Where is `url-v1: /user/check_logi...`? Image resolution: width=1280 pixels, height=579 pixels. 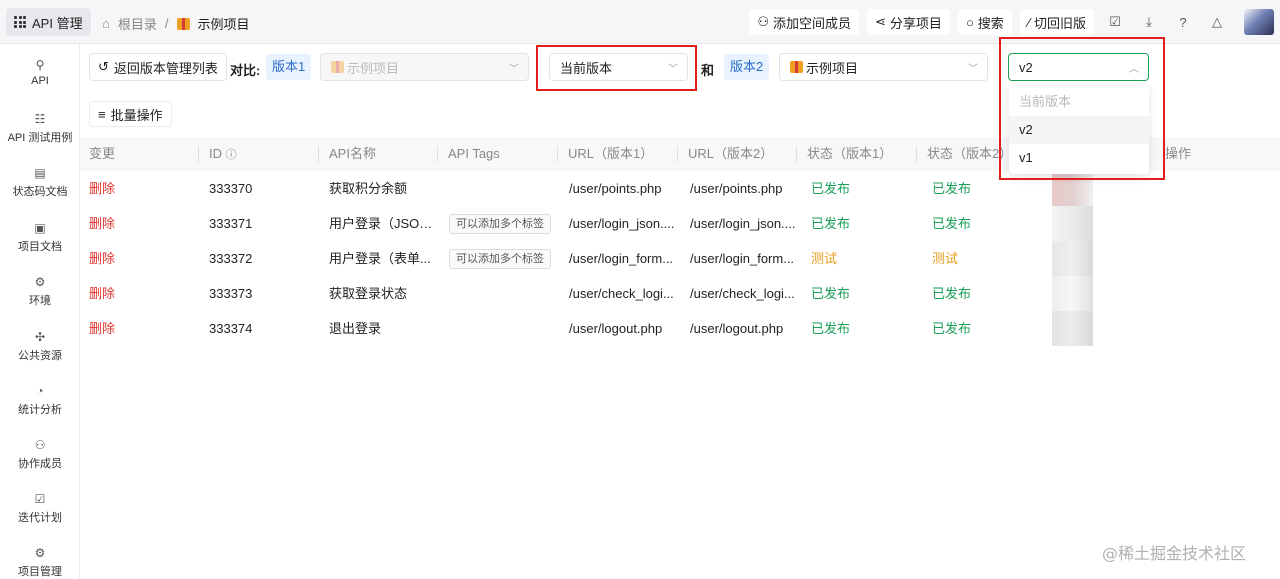 url-v1: /user/check_logi... is located at coordinates (621, 293).